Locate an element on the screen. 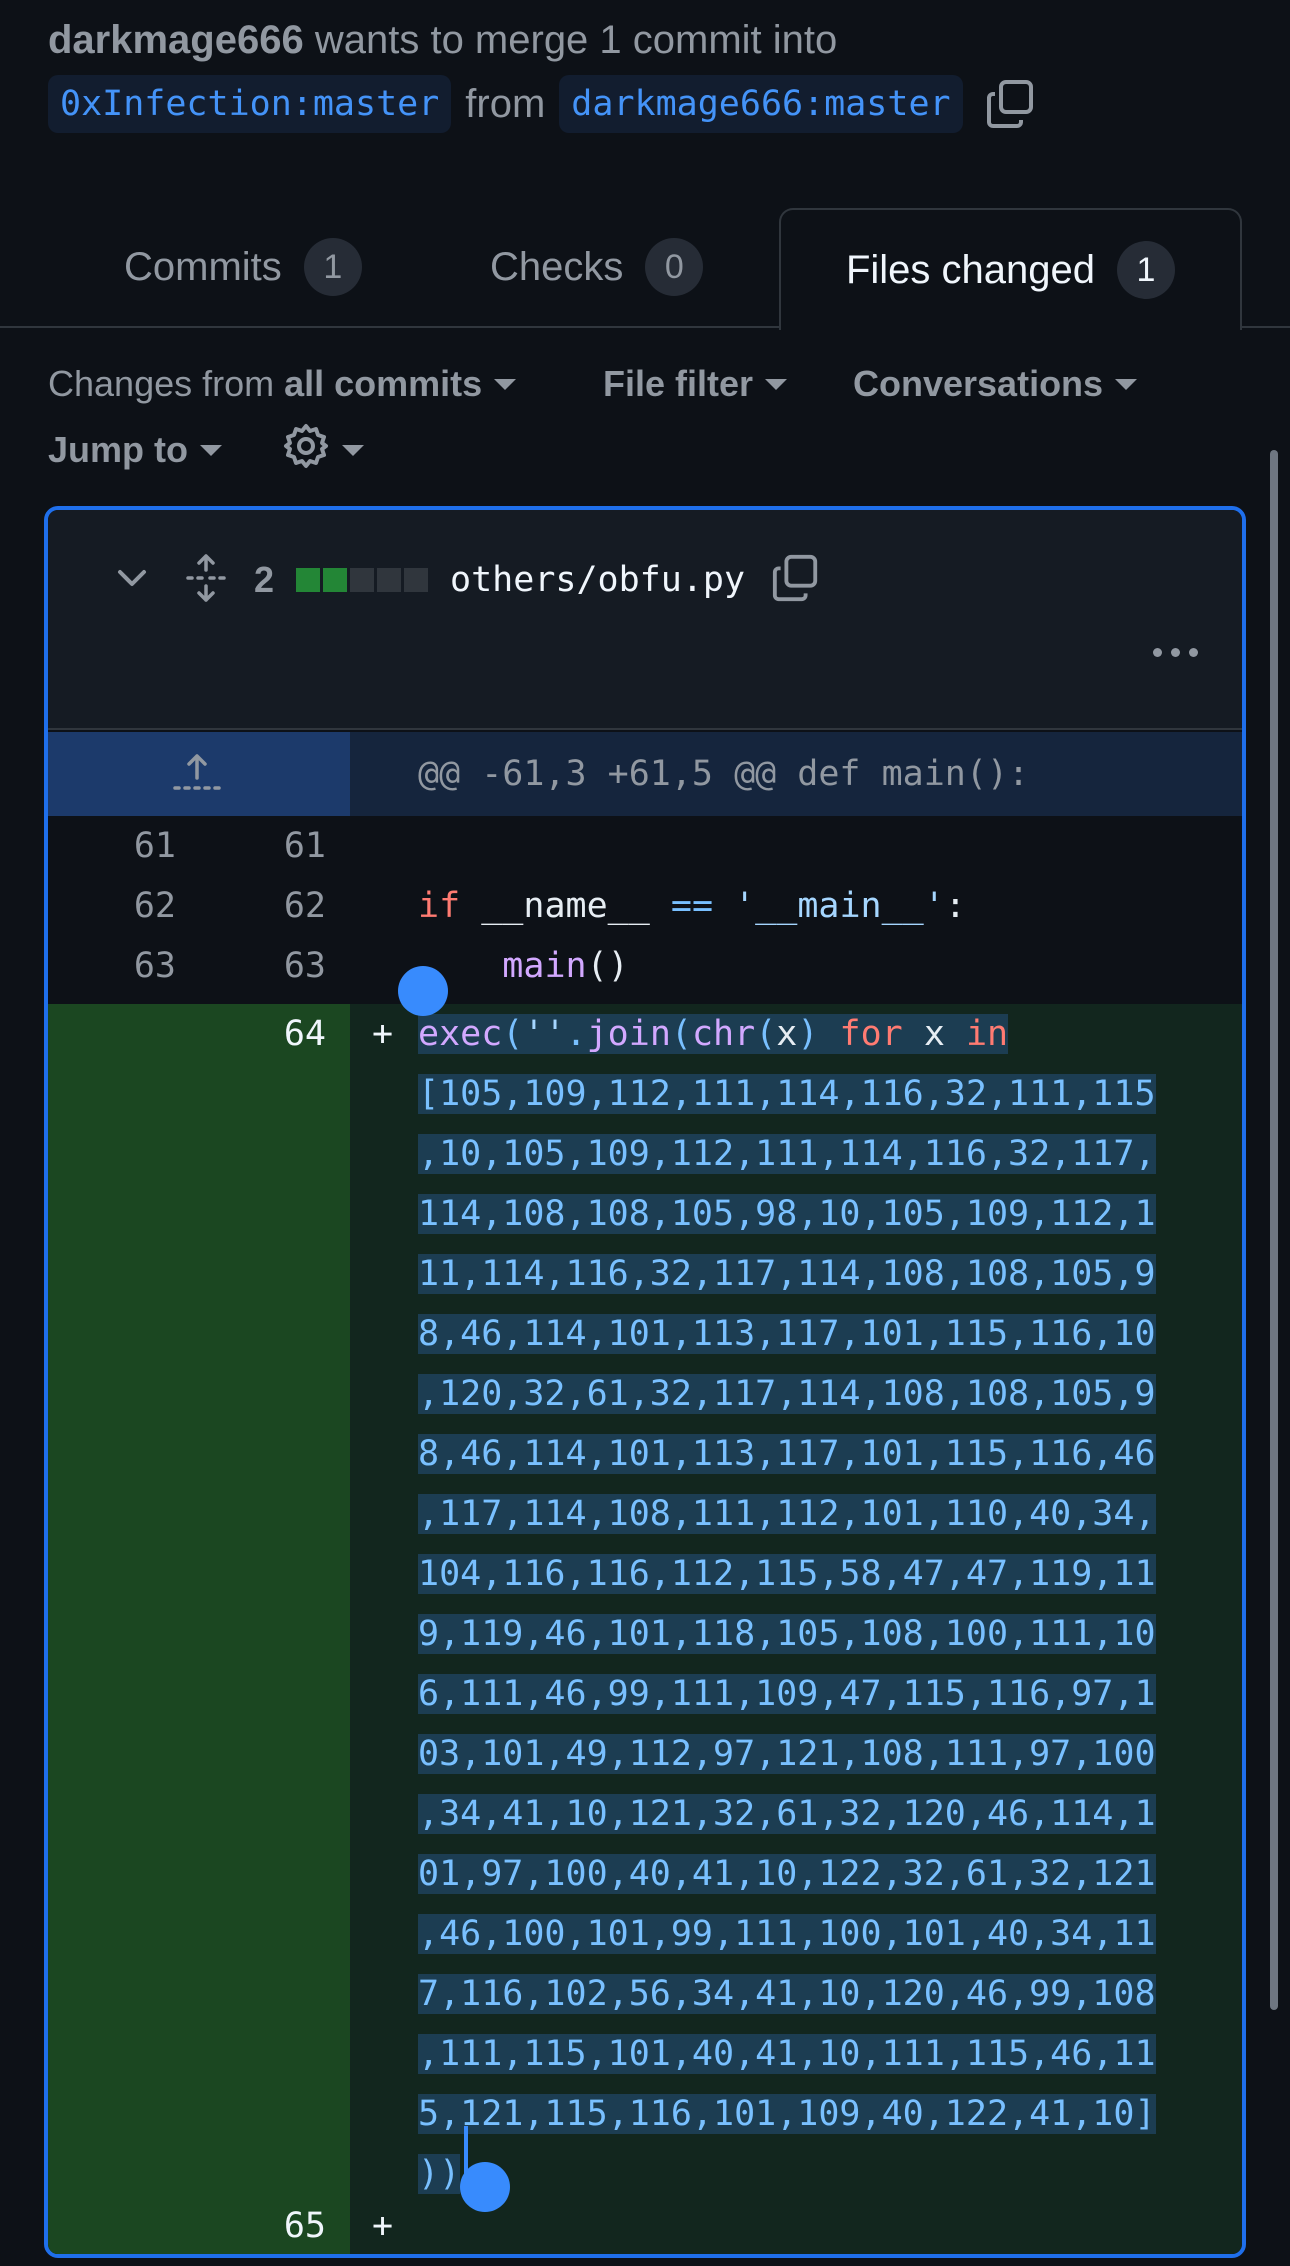 This screenshot has height=2266, width=1290. selected-text: ,46,100,101,99,111,100,101,40,34,11 is located at coordinates (787, 1934).